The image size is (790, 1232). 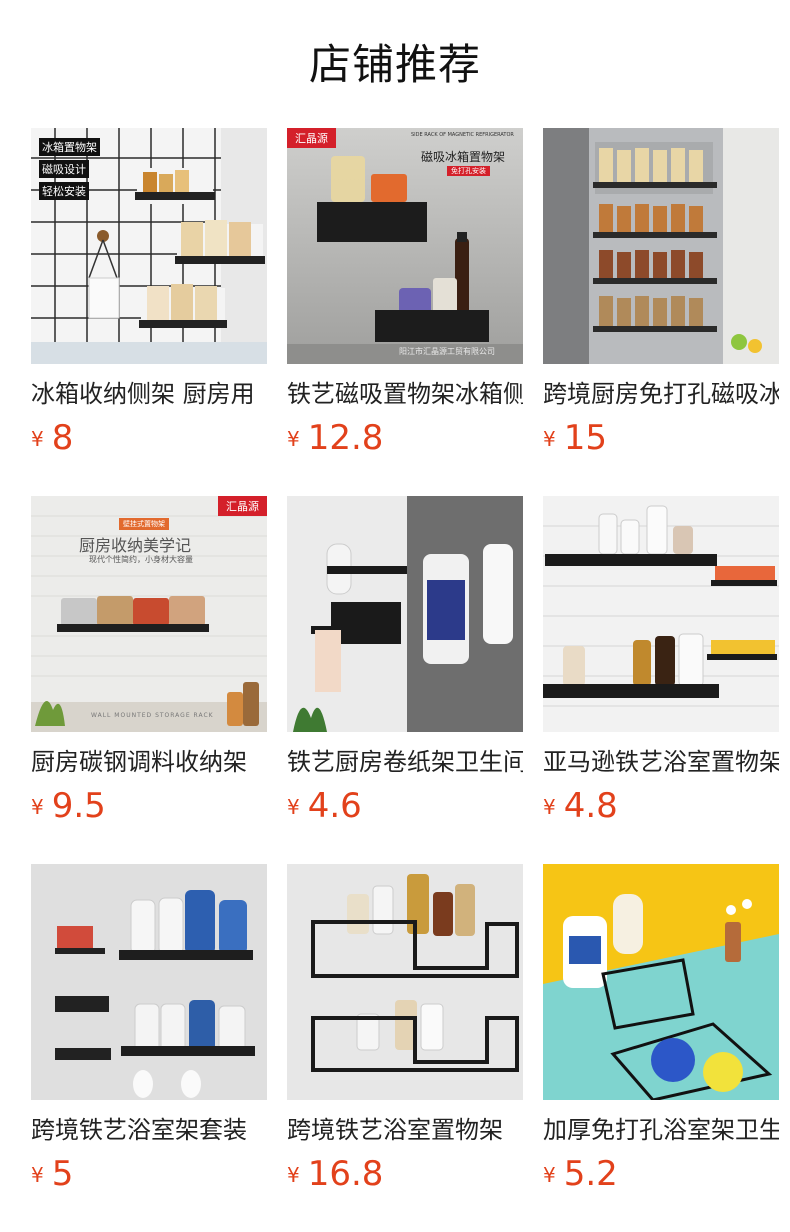 I want to click on product-name: 冰箱收纳侧架 厨房用, so click(x=149, y=394).